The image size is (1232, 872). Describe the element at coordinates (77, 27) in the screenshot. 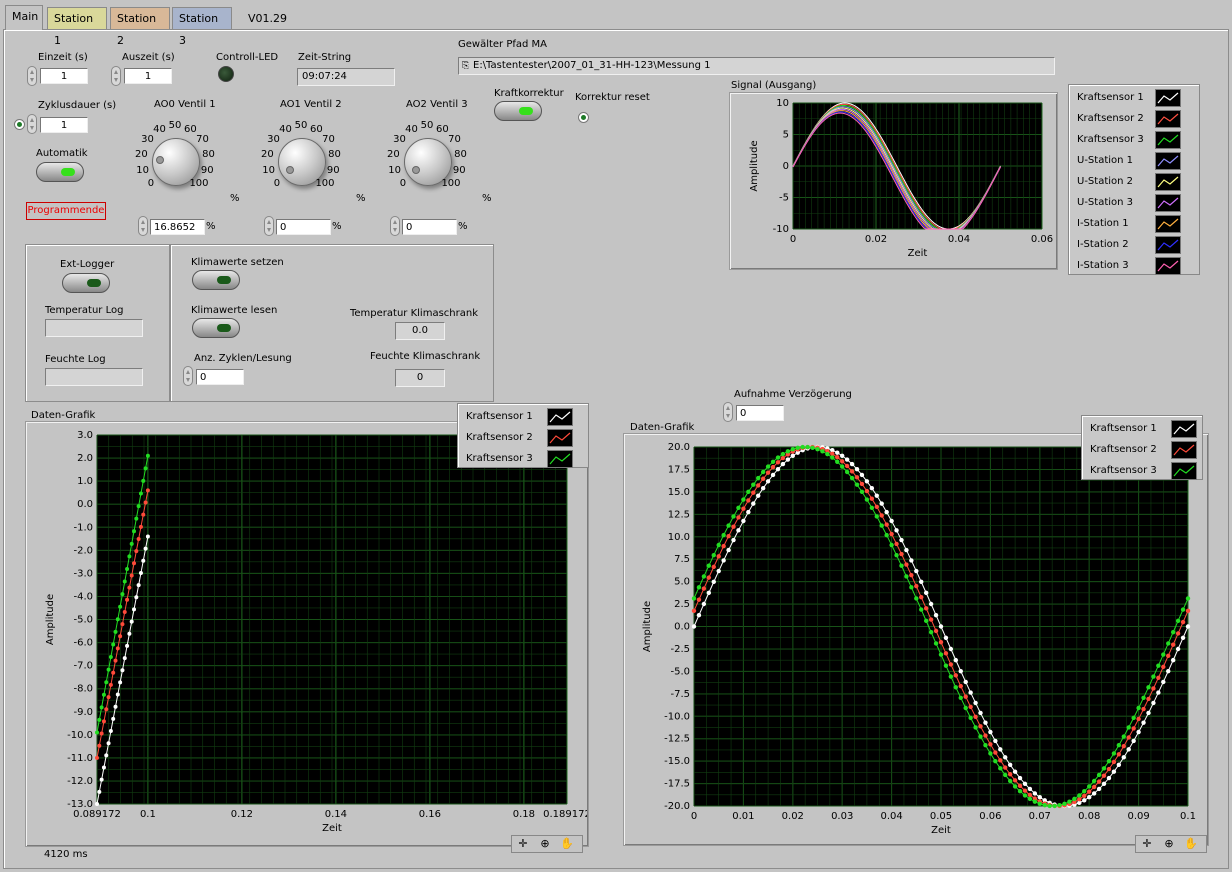

I see `tab-station-1: Station 1` at that location.